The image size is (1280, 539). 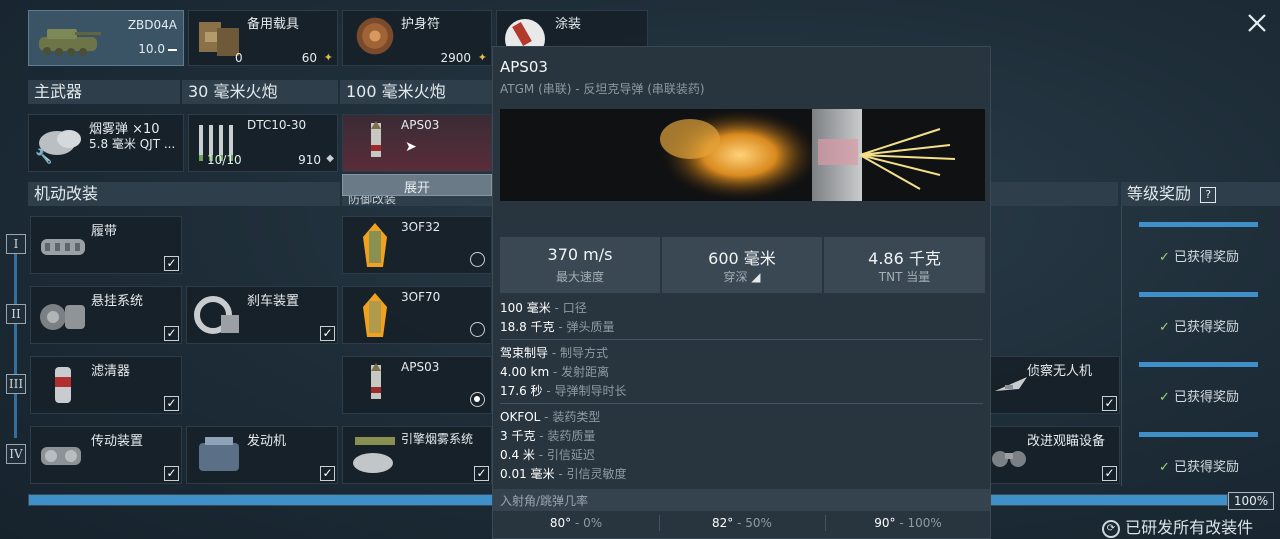 I want to click on penetration-icon: ◢, so click(x=756, y=277).